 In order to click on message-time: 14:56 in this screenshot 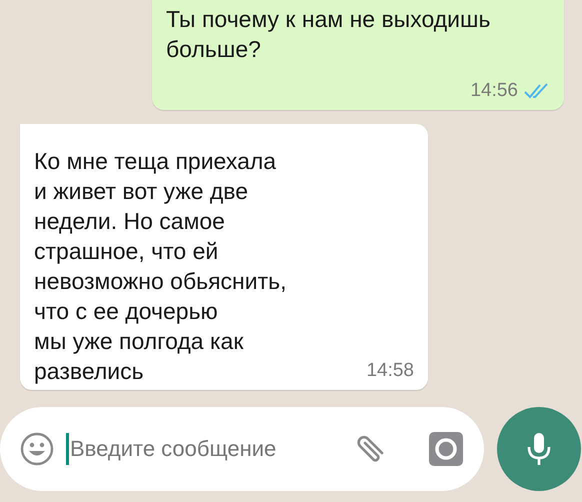, I will do `click(494, 91)`.